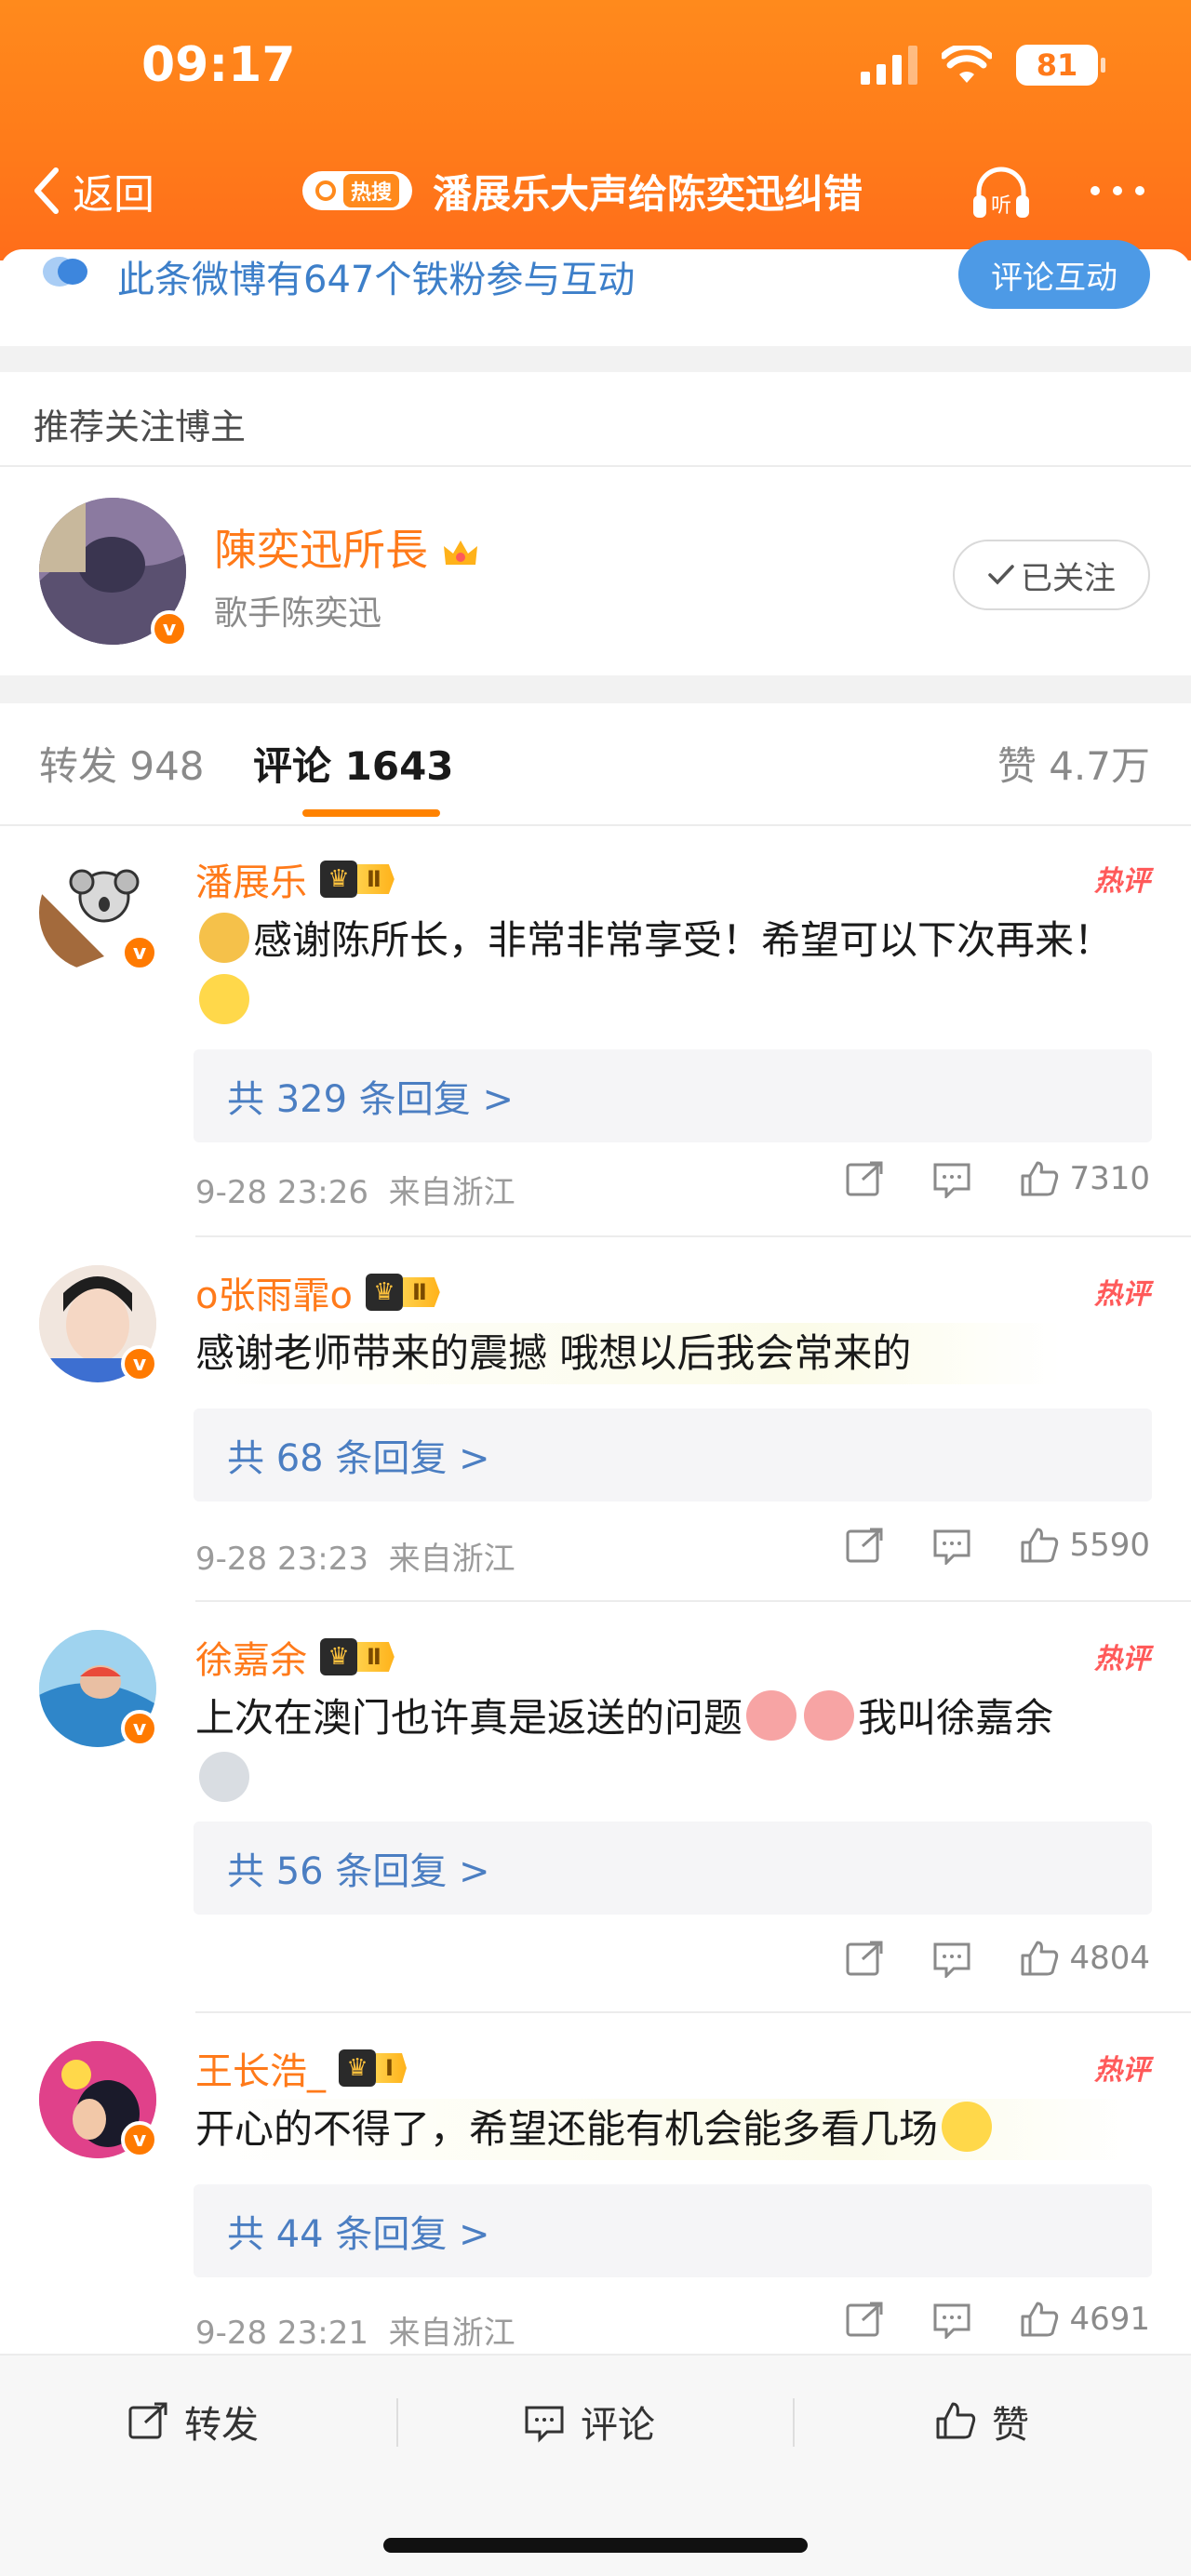  I want to click on page-title: 热搜 潘展乐大声给陈奕迅纠错, so click(582, 191).